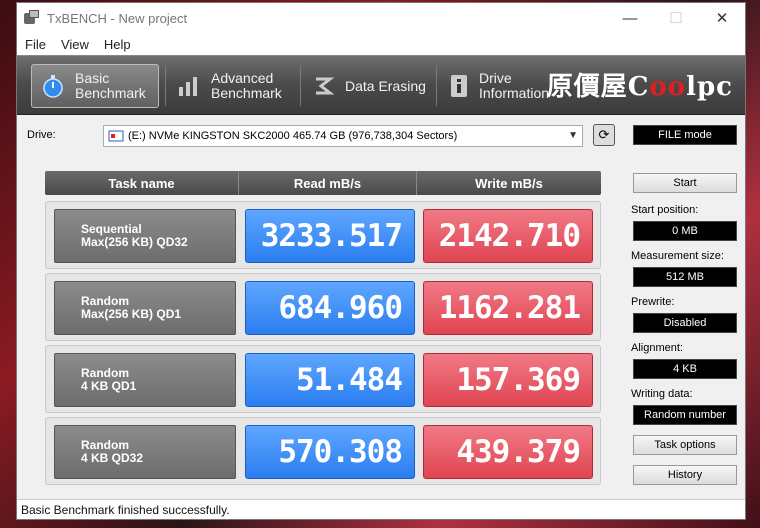 This screenshot has height=528, width=760. I want to click on refresh-icon: ⟳, so click(604, 134).